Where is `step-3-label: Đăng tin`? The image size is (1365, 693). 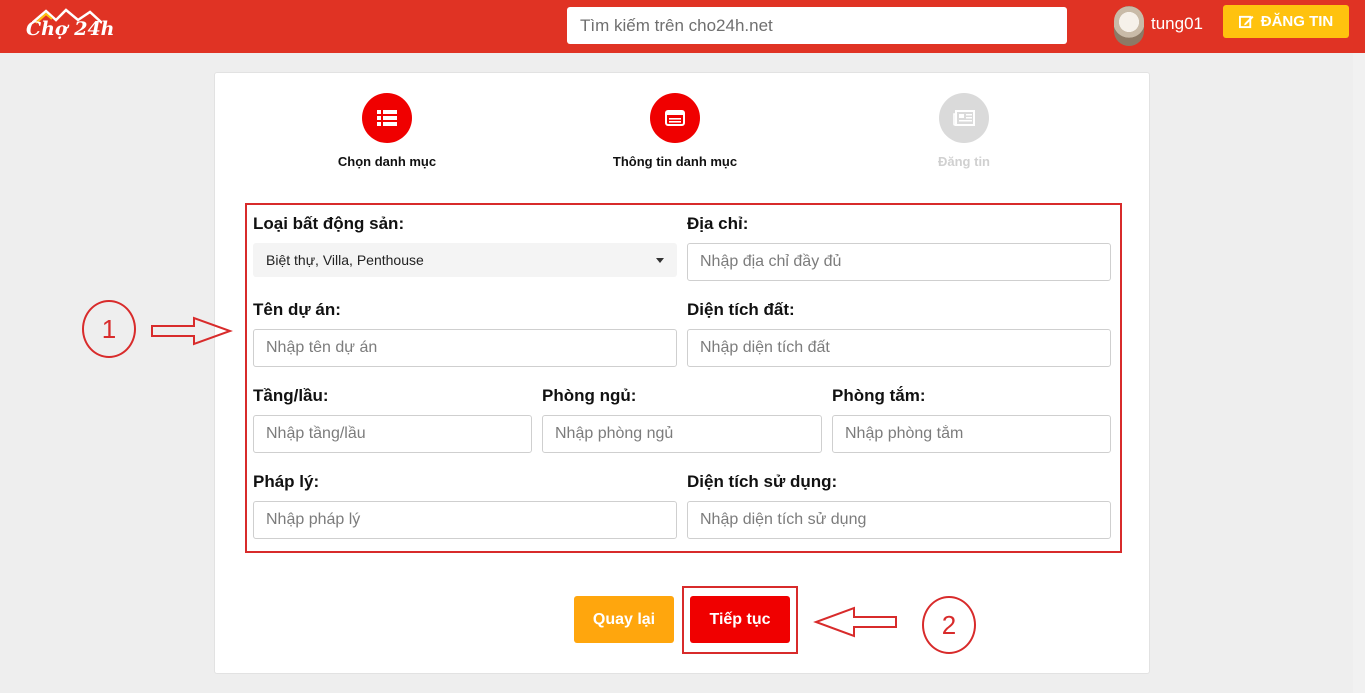
step-3-label: Đăng tin is located at coordinates (964, 161).